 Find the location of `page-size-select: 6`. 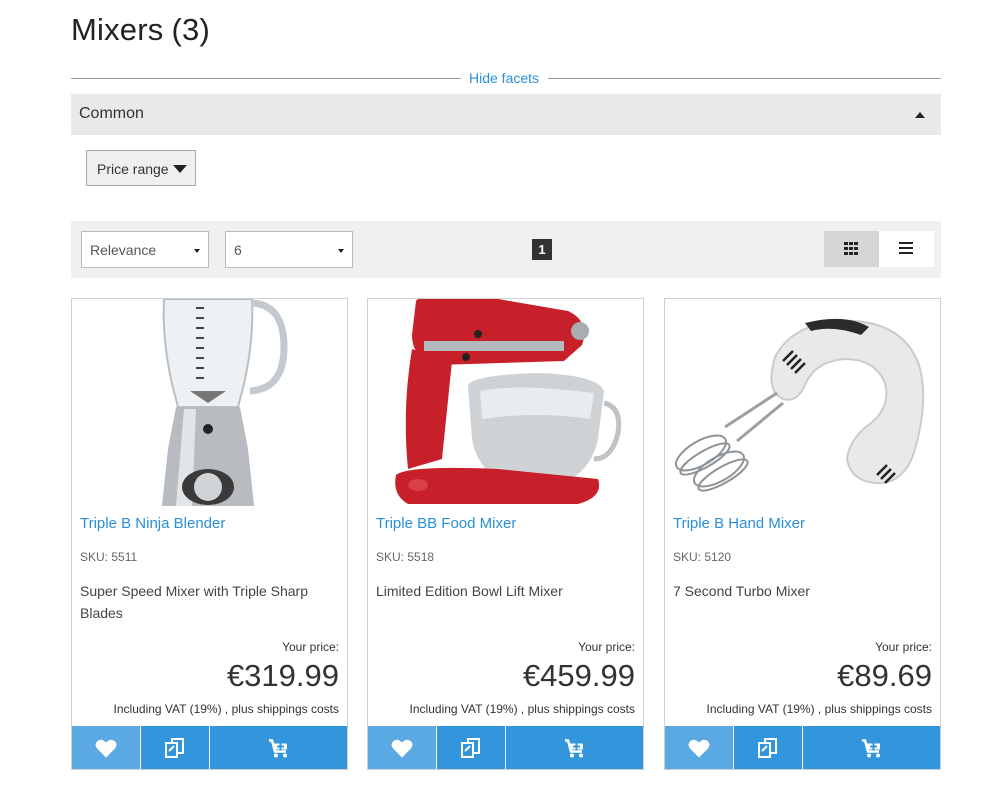

page-size-select: 6 is located at coordinates (289, 249).